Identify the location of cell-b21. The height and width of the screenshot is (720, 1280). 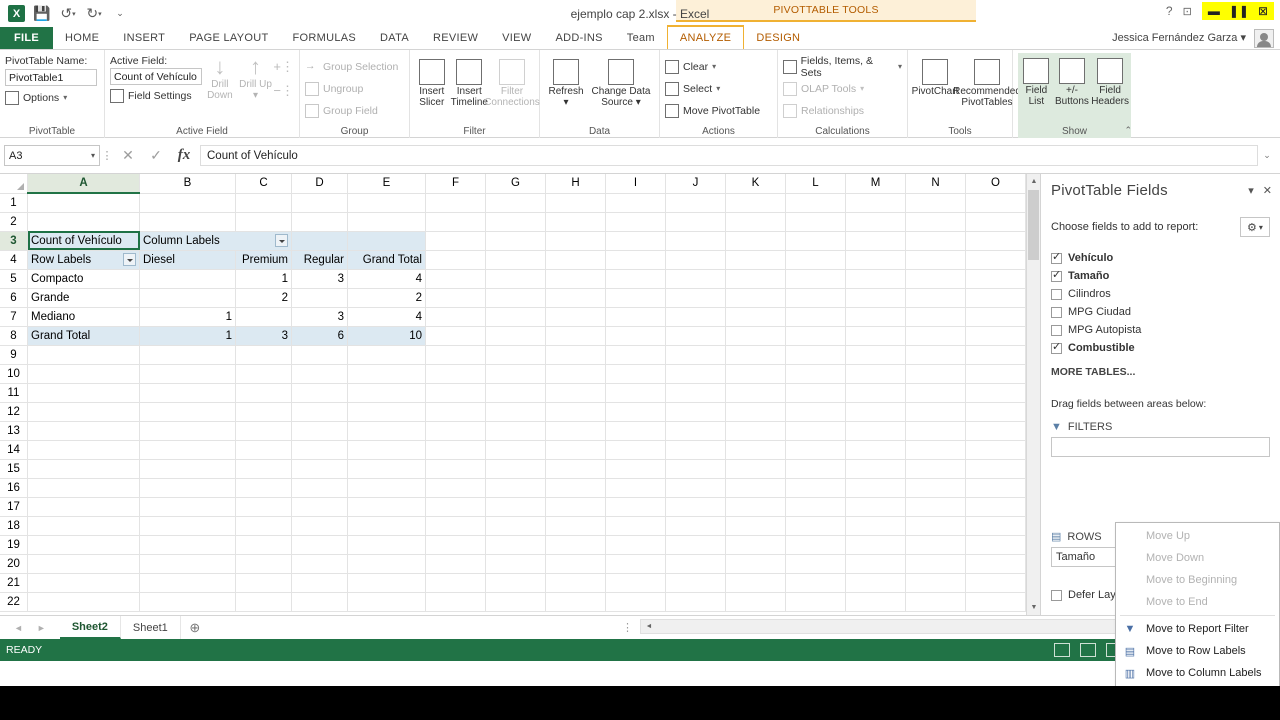
(187, 583).